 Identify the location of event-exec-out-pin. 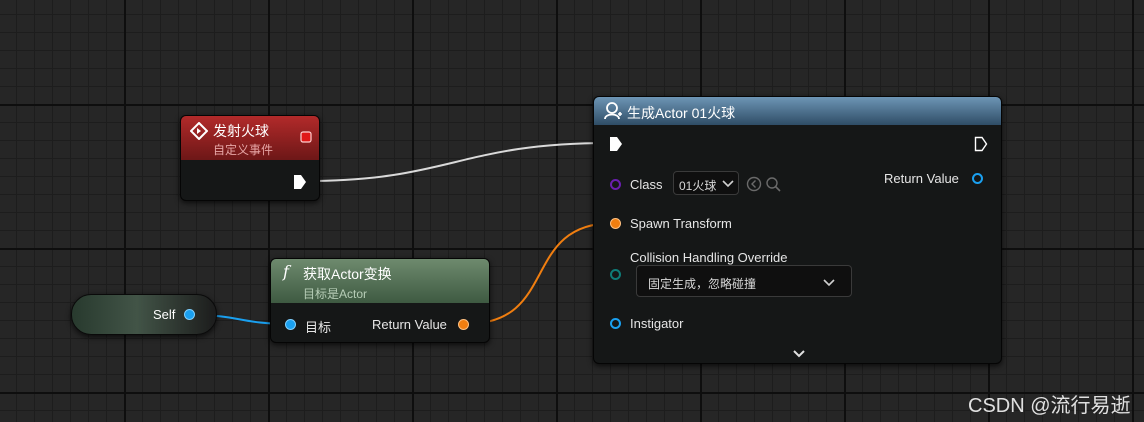
(300, 184).